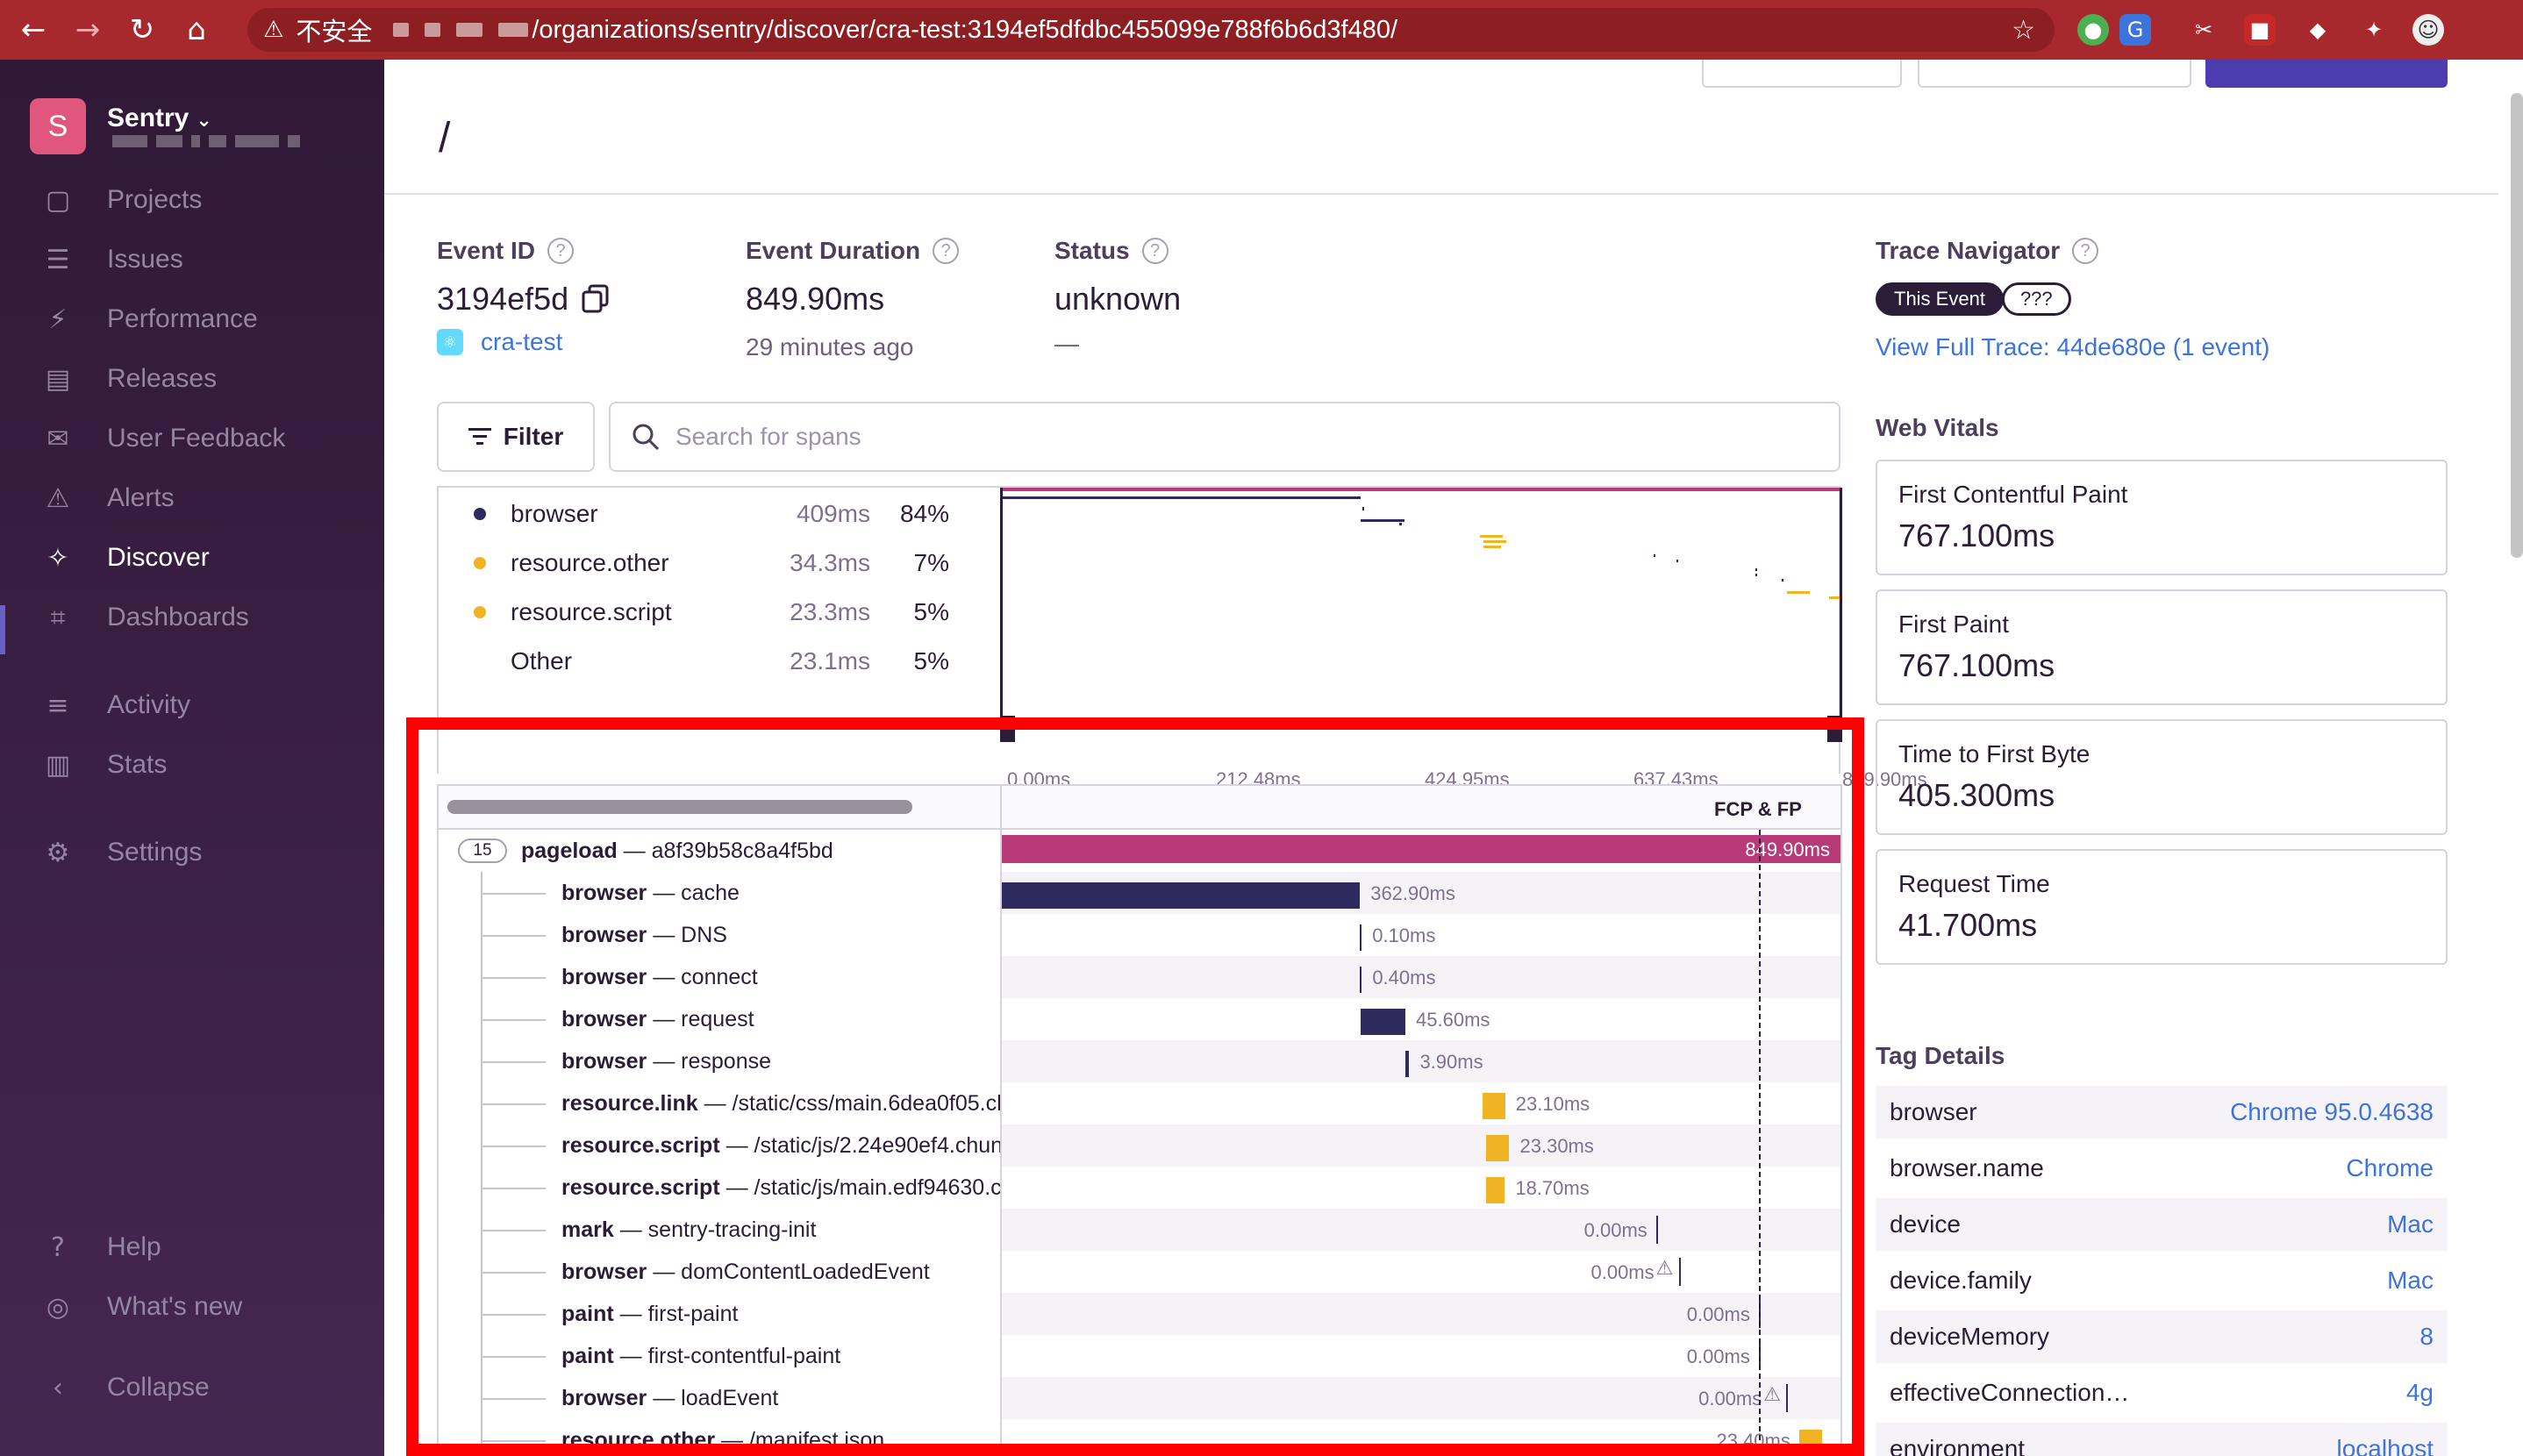 The height and width of the screenshot is (1456, 2523). I want to click on span-bar-area: 23.10ms, so click(1421, 1103).